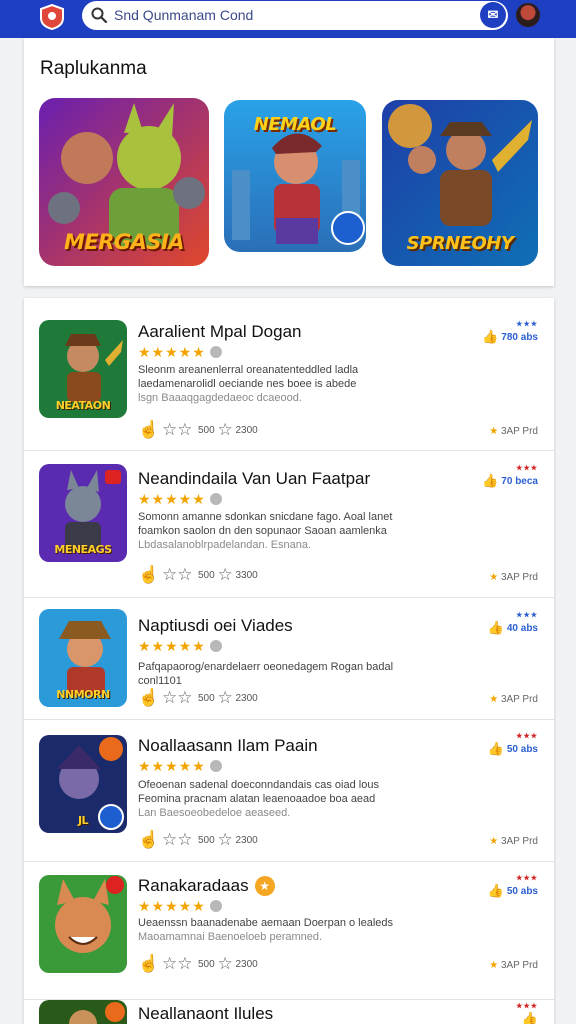  What do you see at coordinates (522, 749) in the screenshot?
I see `likes-value: 50 abs` at bounding box center [522, 749].